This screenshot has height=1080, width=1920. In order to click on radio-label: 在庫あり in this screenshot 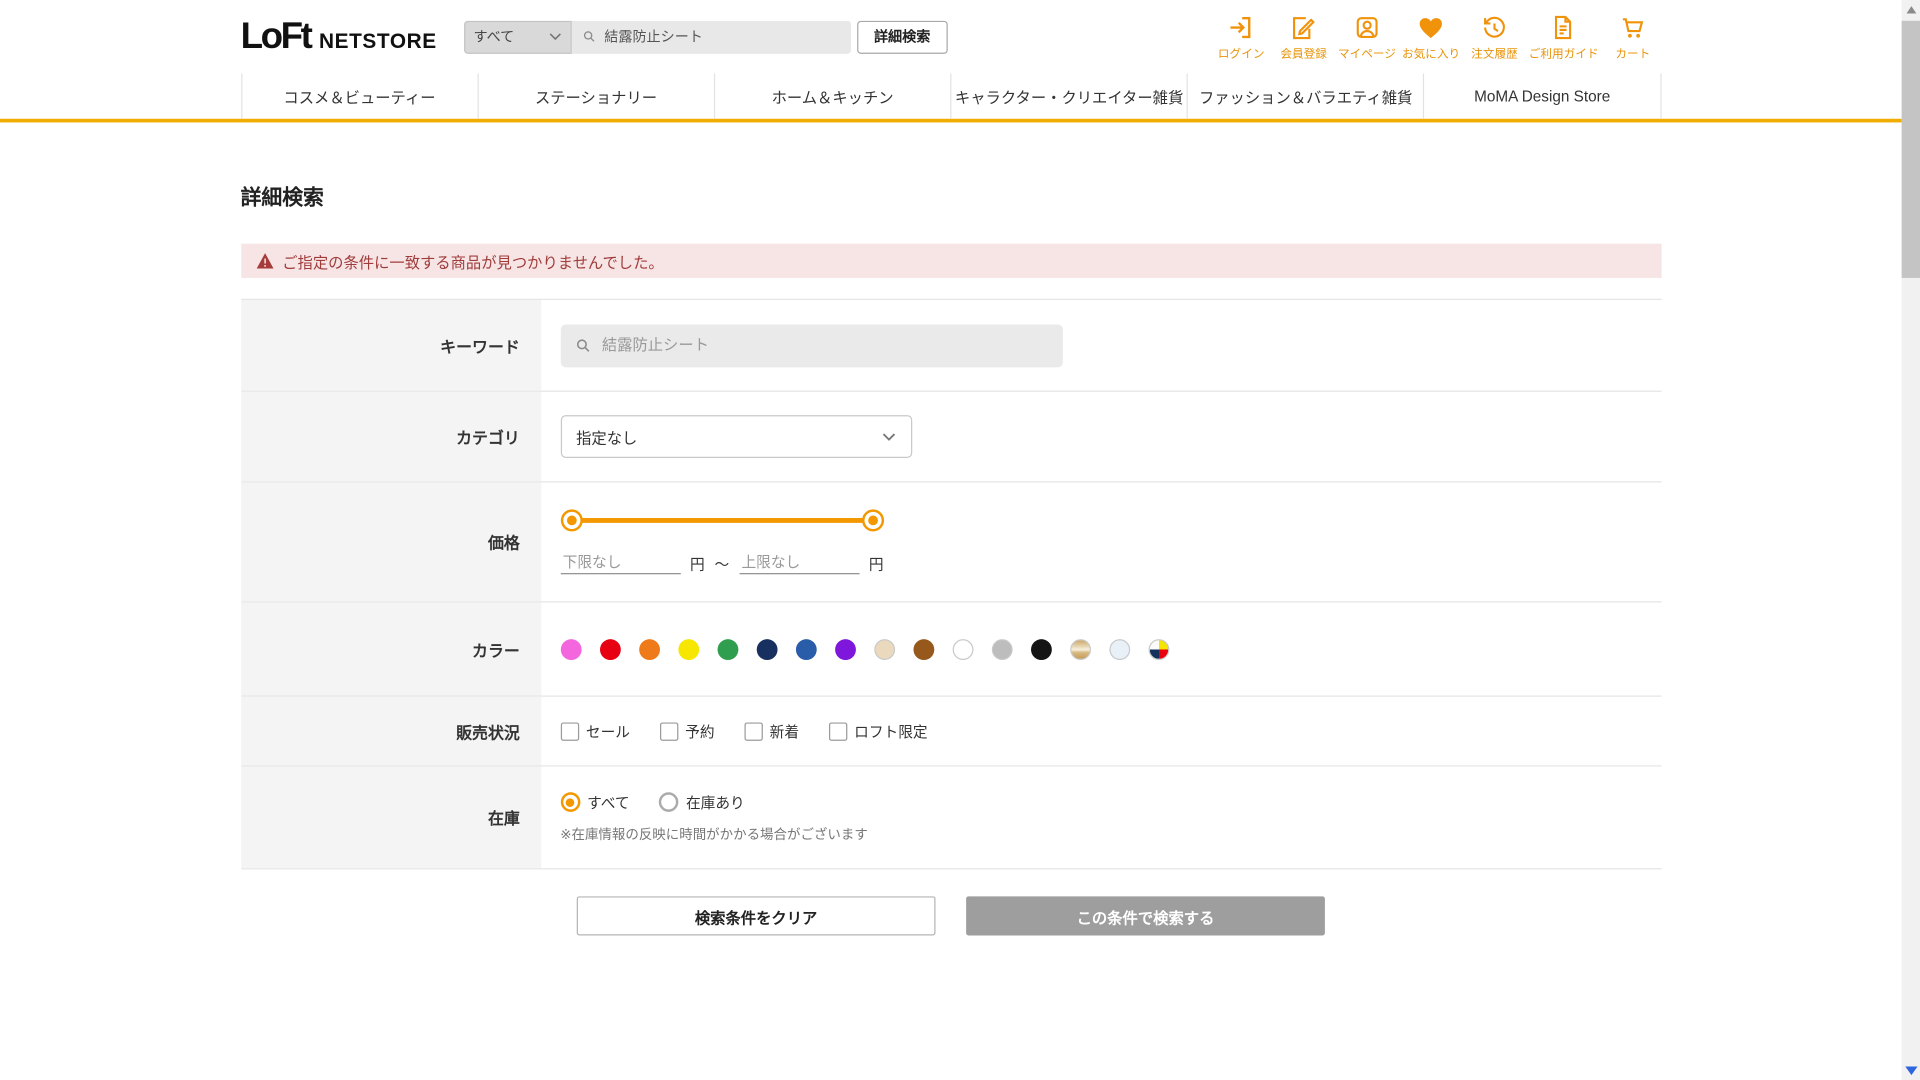, I will do `click(715, 803)`.